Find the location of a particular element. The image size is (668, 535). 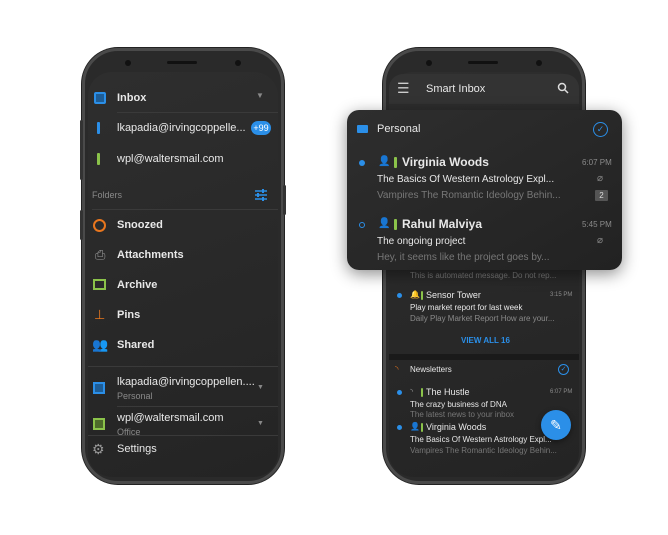

people-icon: 👥 is located at coordinates (100, 344).